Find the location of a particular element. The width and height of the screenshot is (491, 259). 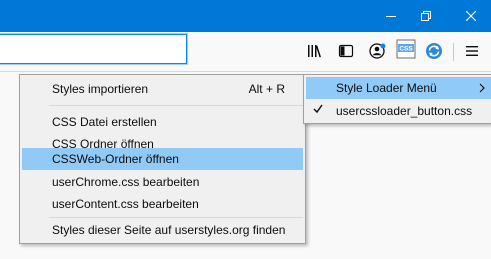

menu-item-label: Style Loader Menü is located at coordinates (386, 88).